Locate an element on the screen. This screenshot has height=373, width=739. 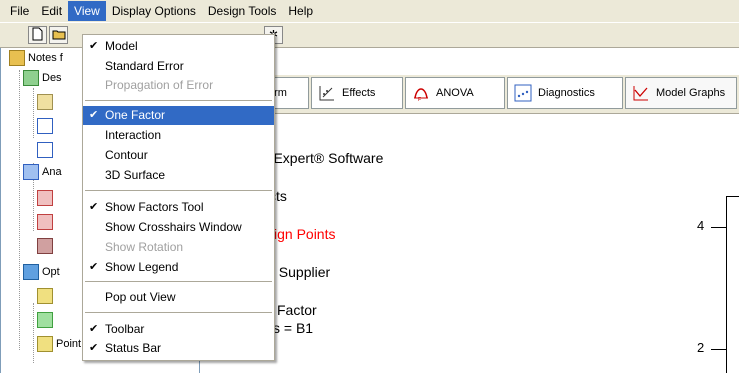
tab-anova: F ANOVA is located at coordinates (455, 93).